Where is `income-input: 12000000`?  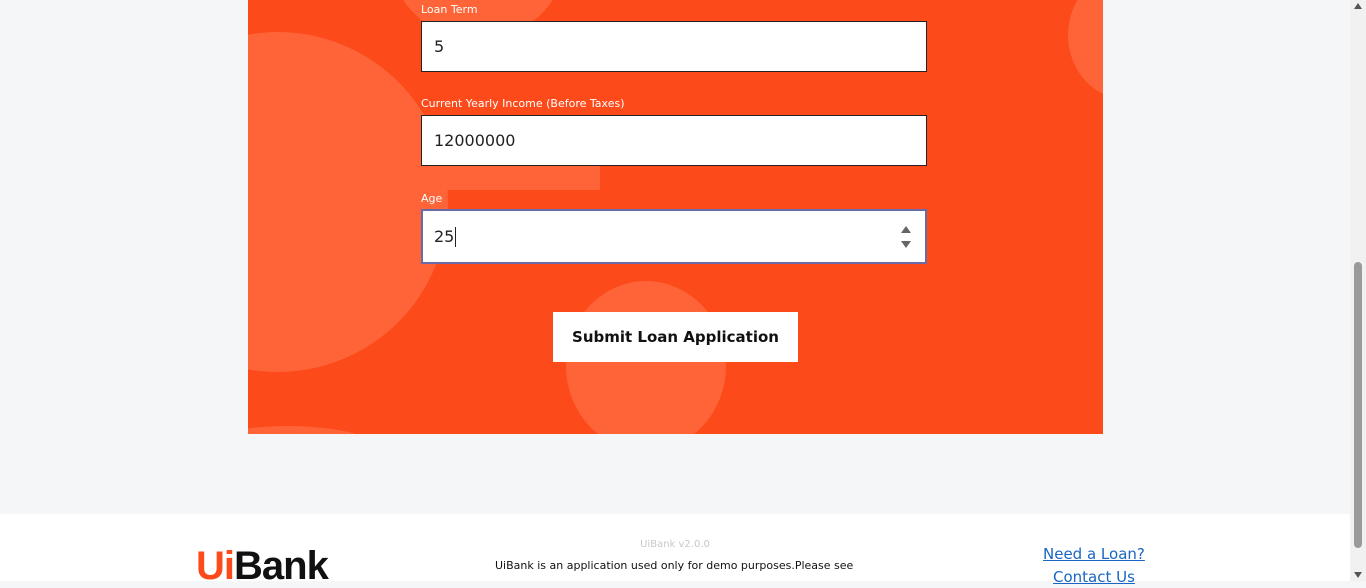
income-input: 12000000 is located at coordinates (674, 140).